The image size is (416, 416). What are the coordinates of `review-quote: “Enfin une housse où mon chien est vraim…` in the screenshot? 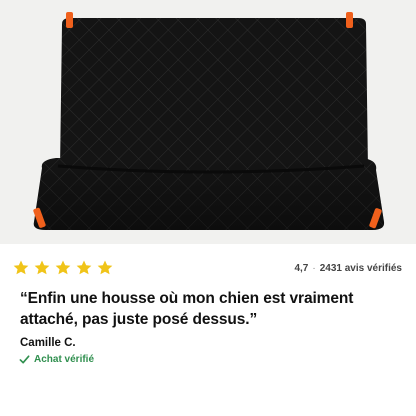 It's located at (187, 309).